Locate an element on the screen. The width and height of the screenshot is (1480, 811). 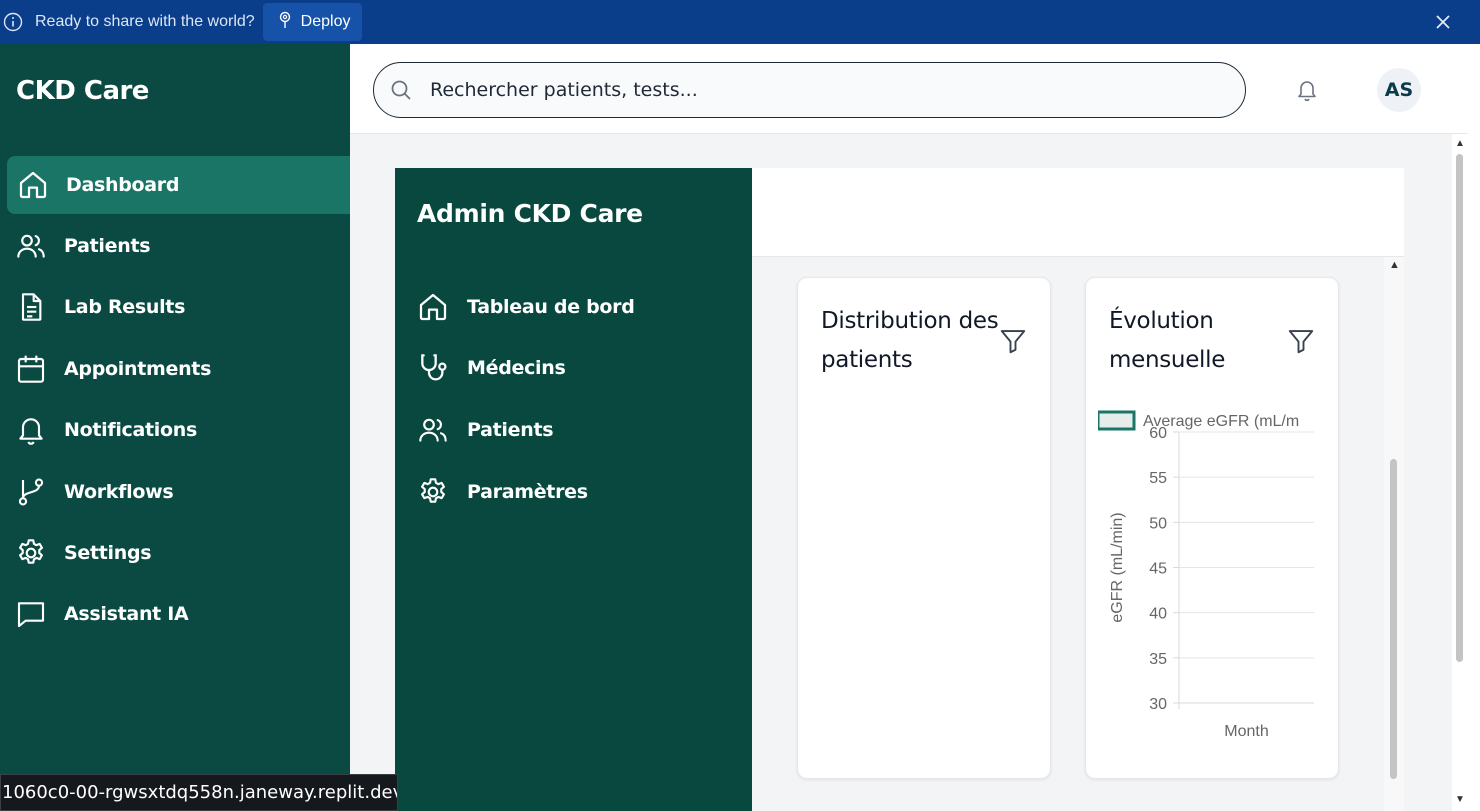
bell-icon is located at coordinates (31, 430).